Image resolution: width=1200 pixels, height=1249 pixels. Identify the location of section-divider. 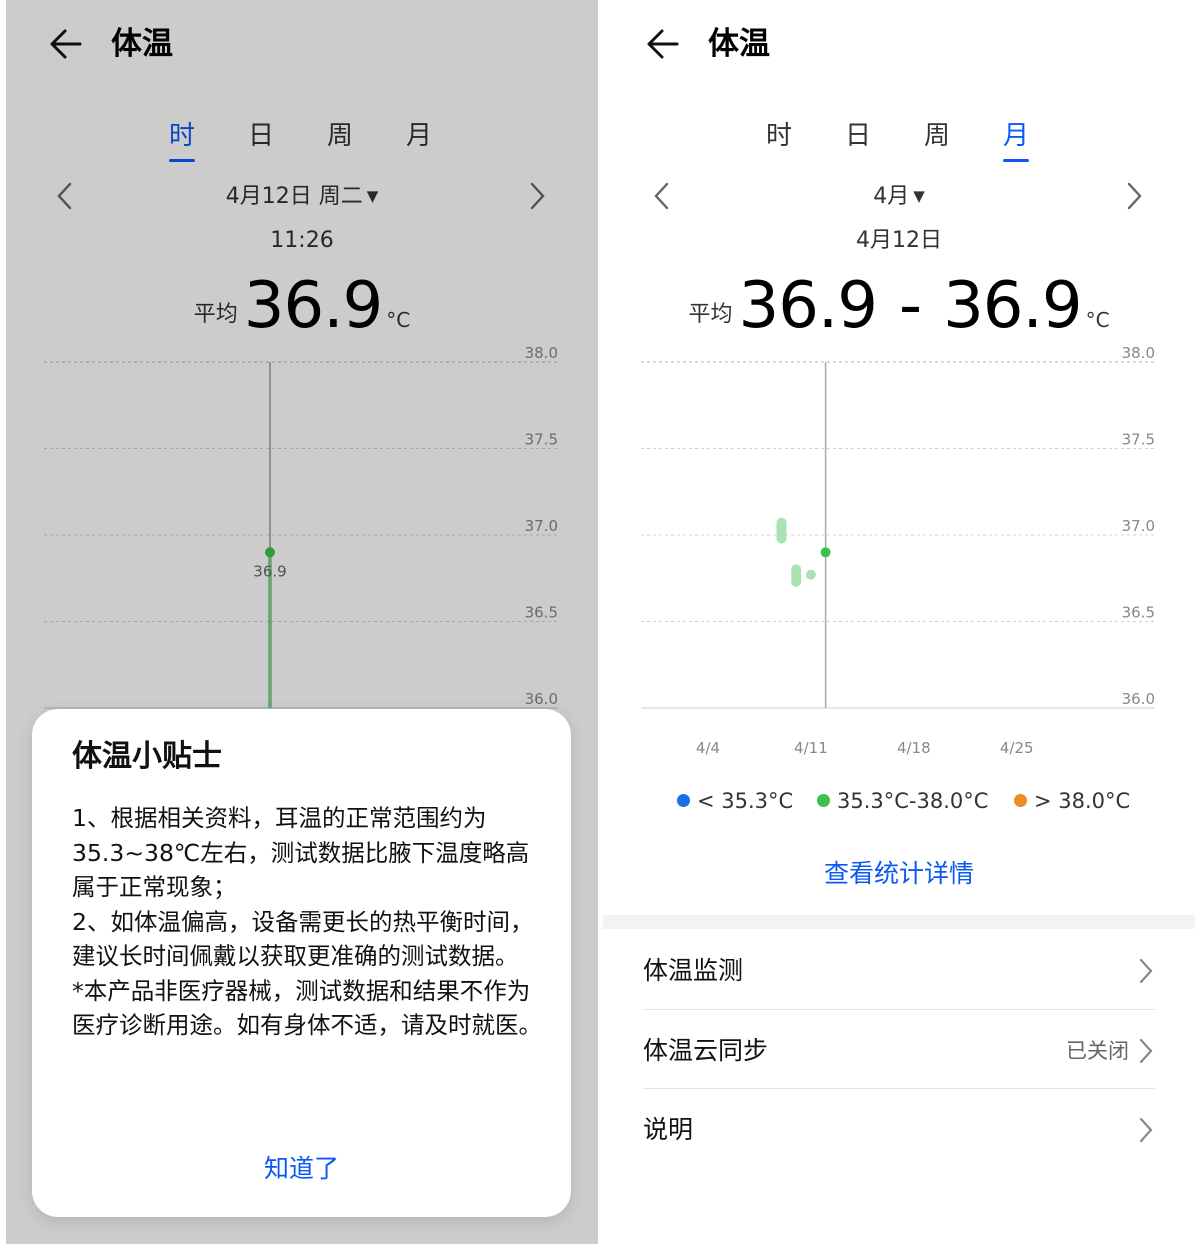
(899, 922).